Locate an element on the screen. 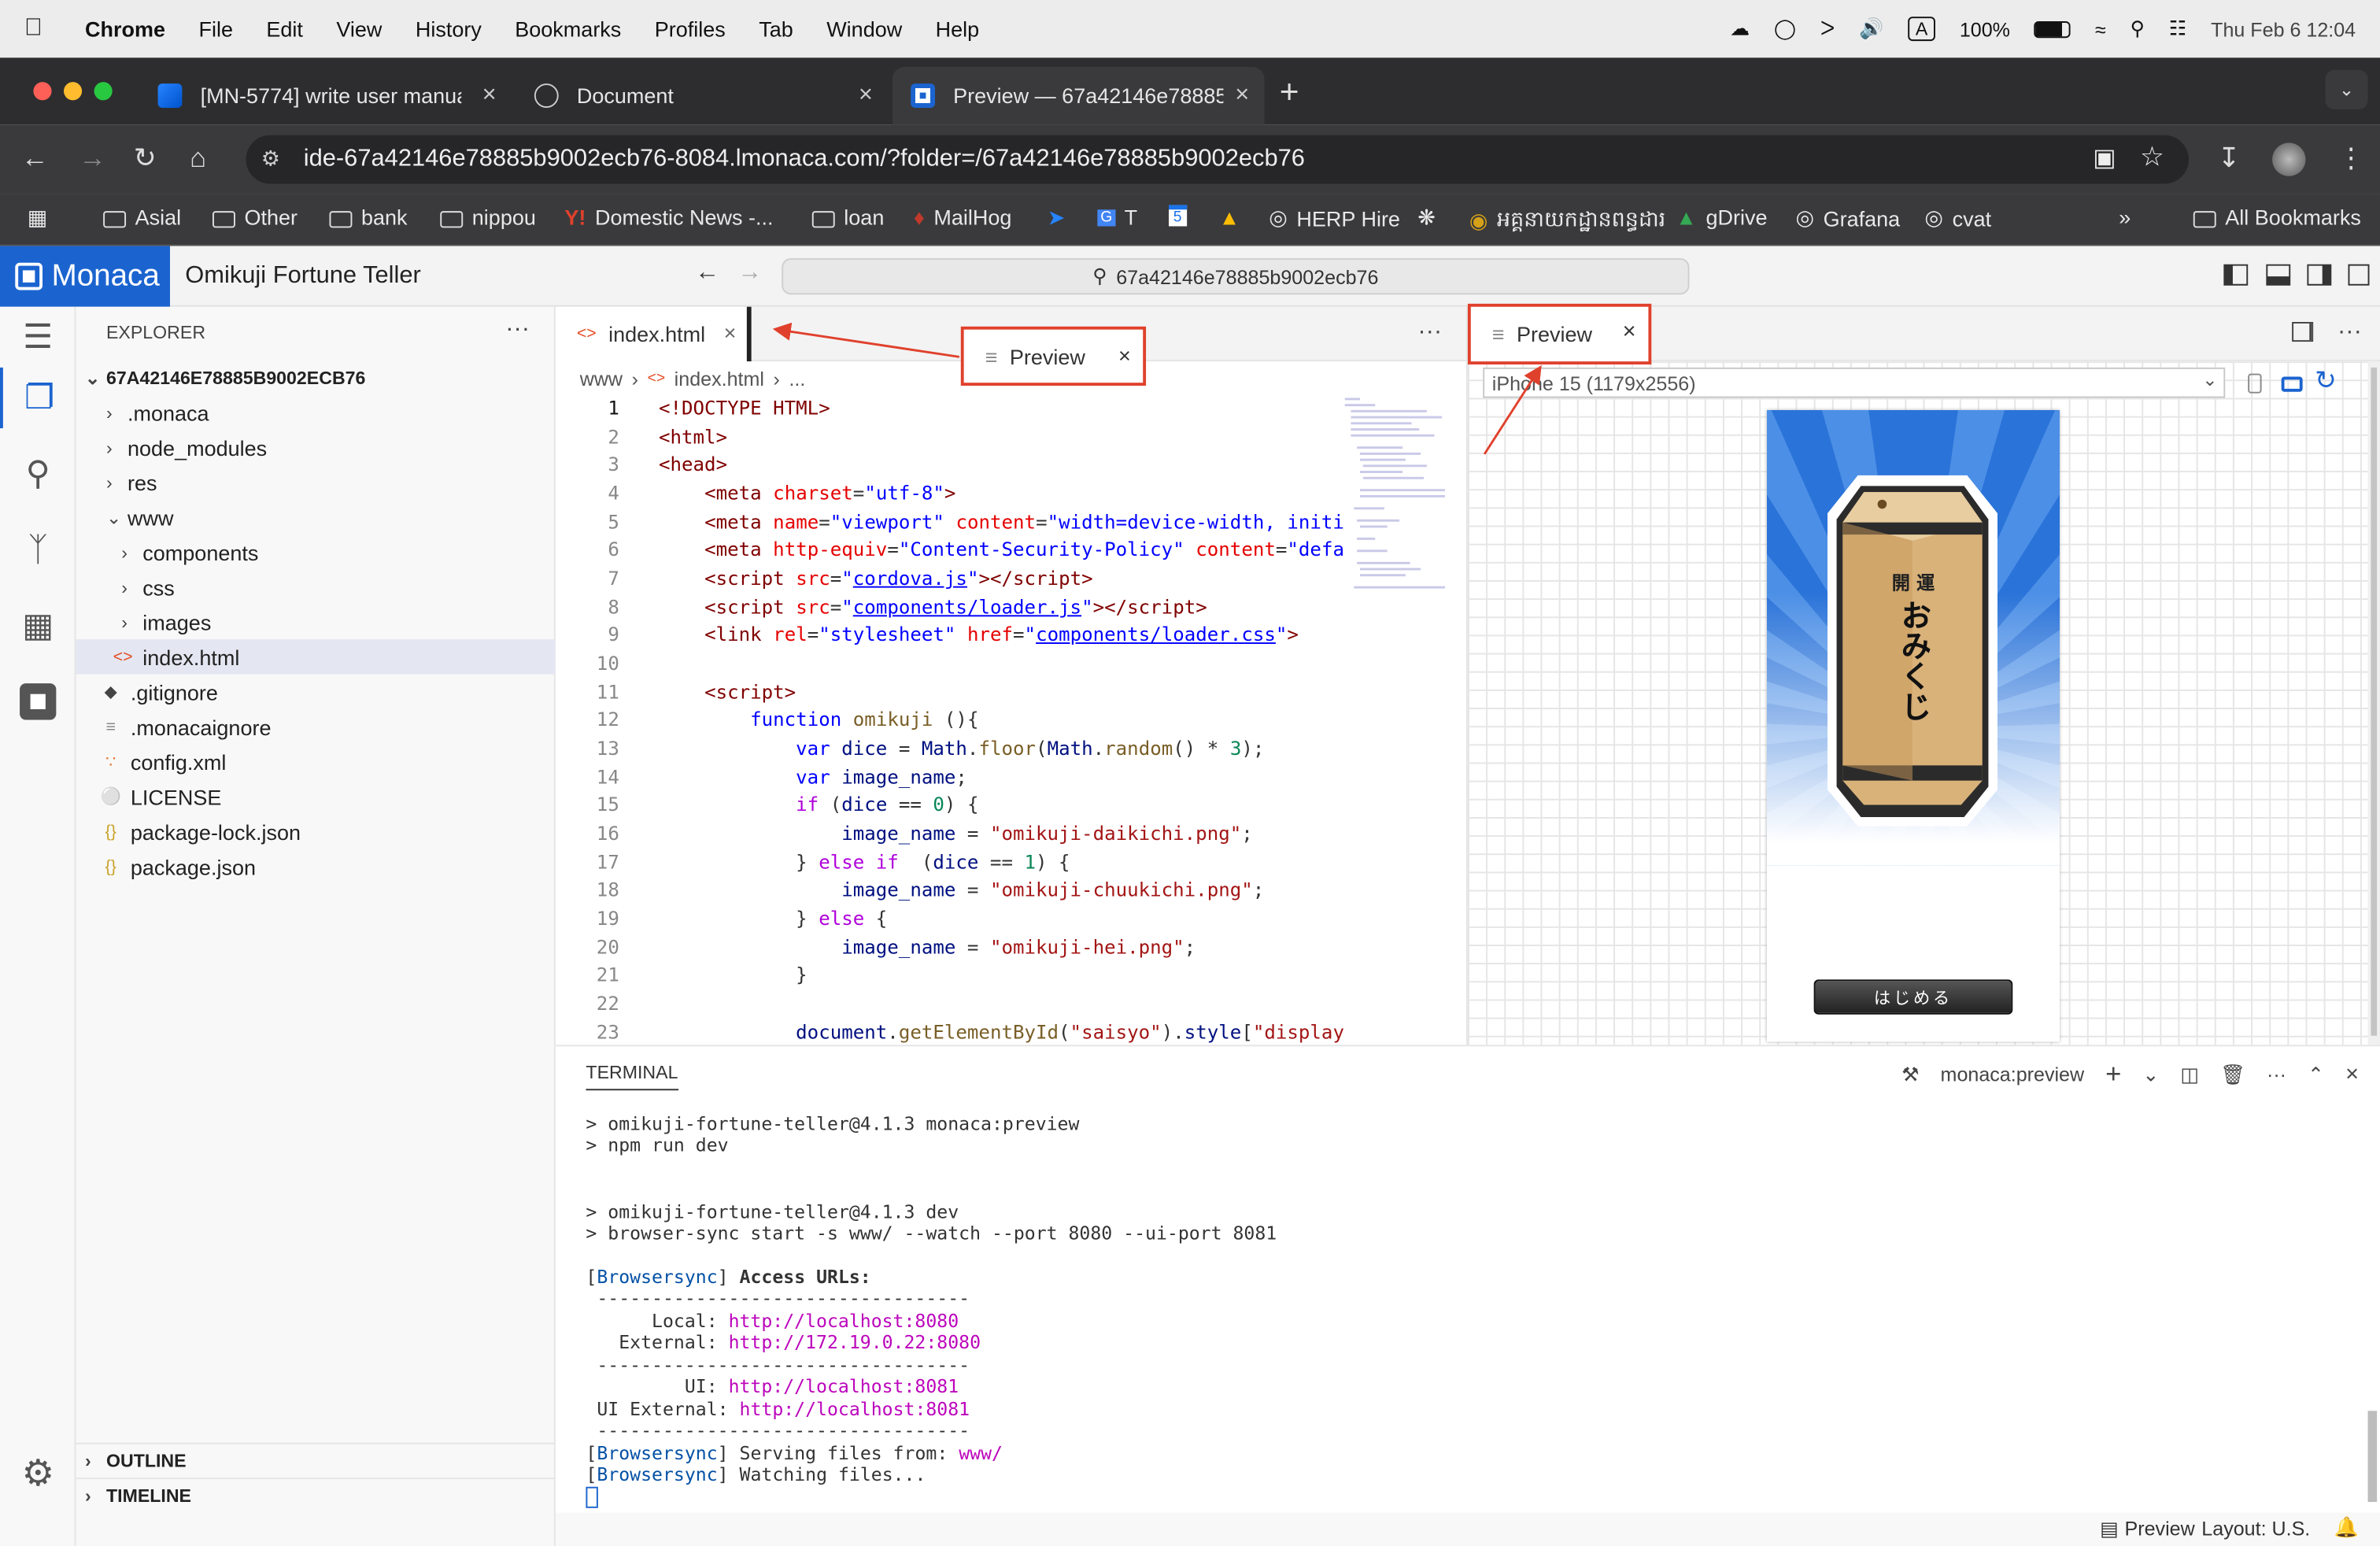 This screenshot has height=1546, width=2380. tree-item-res: › res is located at coordinates (315, 482).